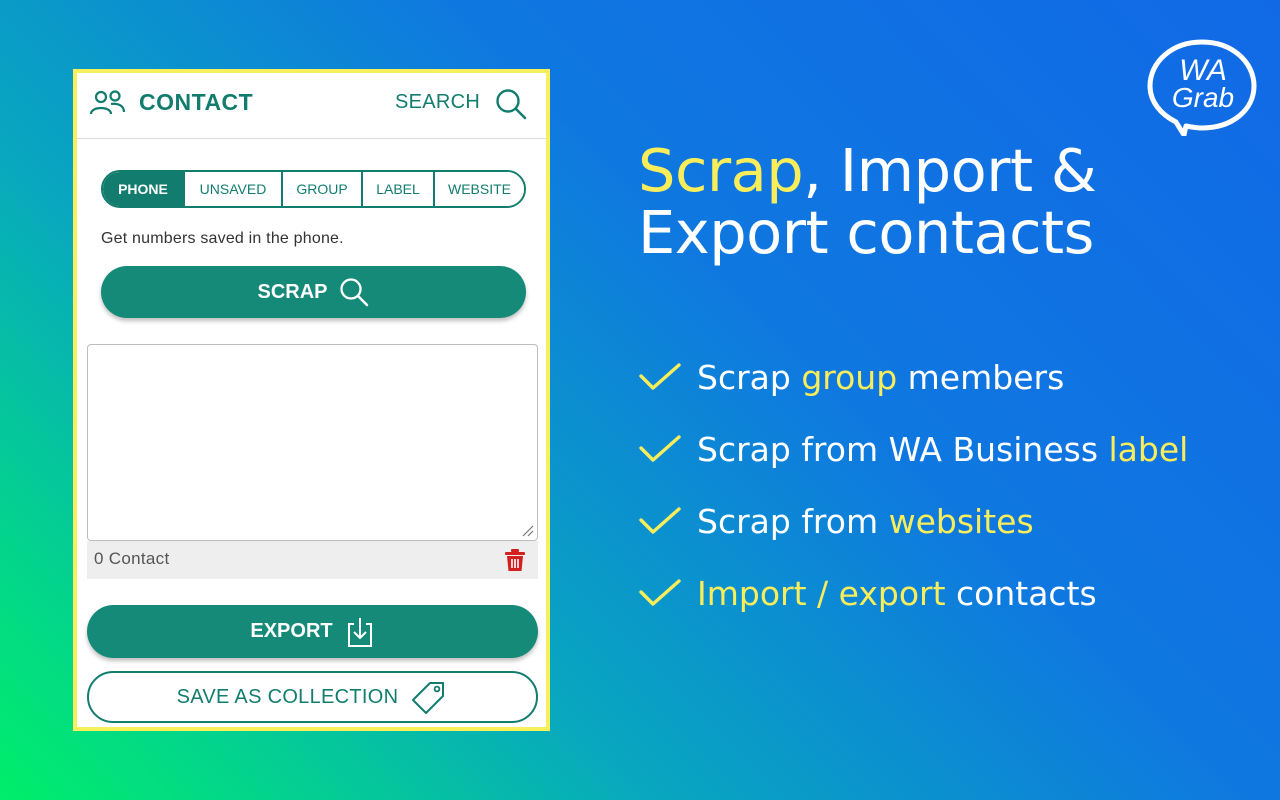 The width and height of the screenshot is (1280, 800). I want to click on tab-website: WEBSITE, so click(479, 189).